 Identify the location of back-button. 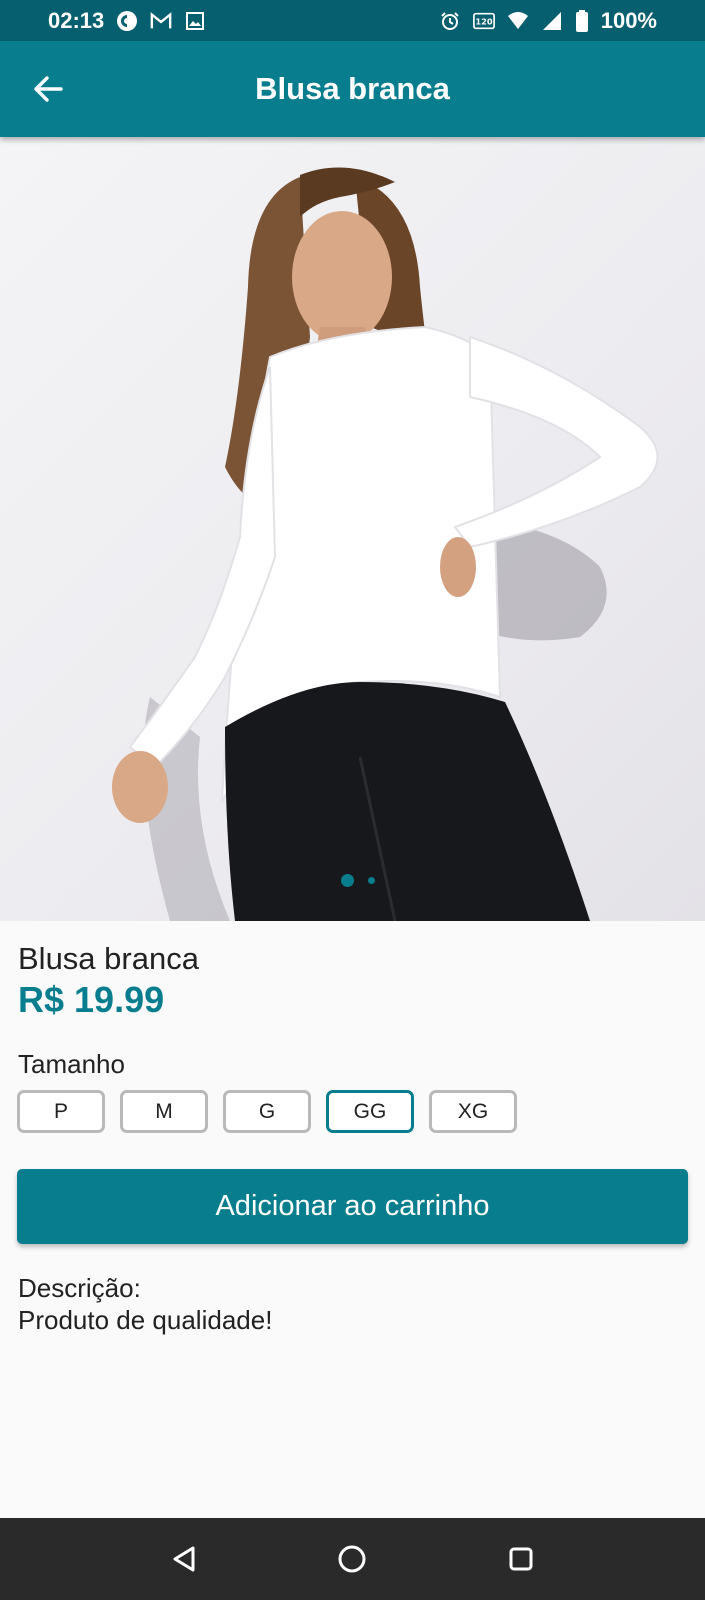
(48, 89).